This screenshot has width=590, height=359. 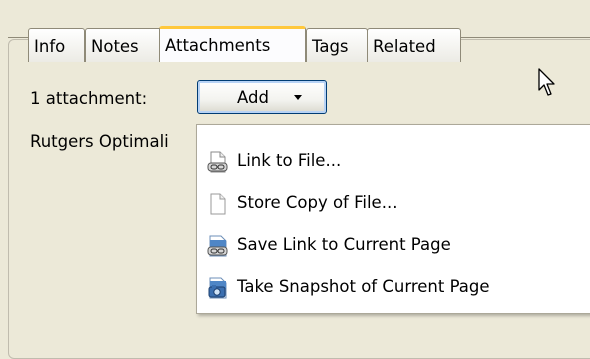 I want to click on menu-item-label: Take Snapshot of Current Page, so click(x=363, y=286).